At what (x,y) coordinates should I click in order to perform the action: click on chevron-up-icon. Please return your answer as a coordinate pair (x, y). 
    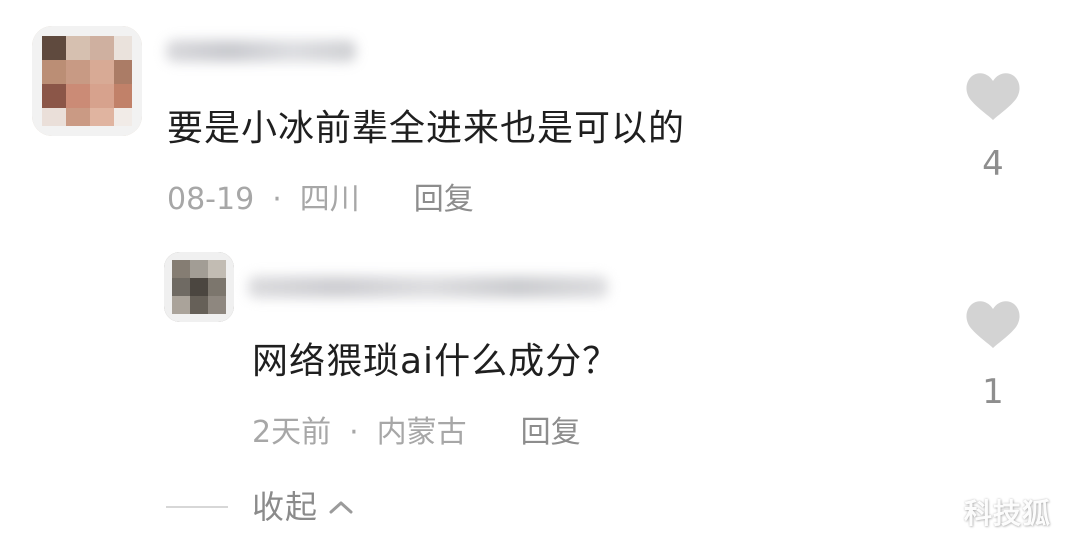
    Looking at the image, I should click on (341, 507).